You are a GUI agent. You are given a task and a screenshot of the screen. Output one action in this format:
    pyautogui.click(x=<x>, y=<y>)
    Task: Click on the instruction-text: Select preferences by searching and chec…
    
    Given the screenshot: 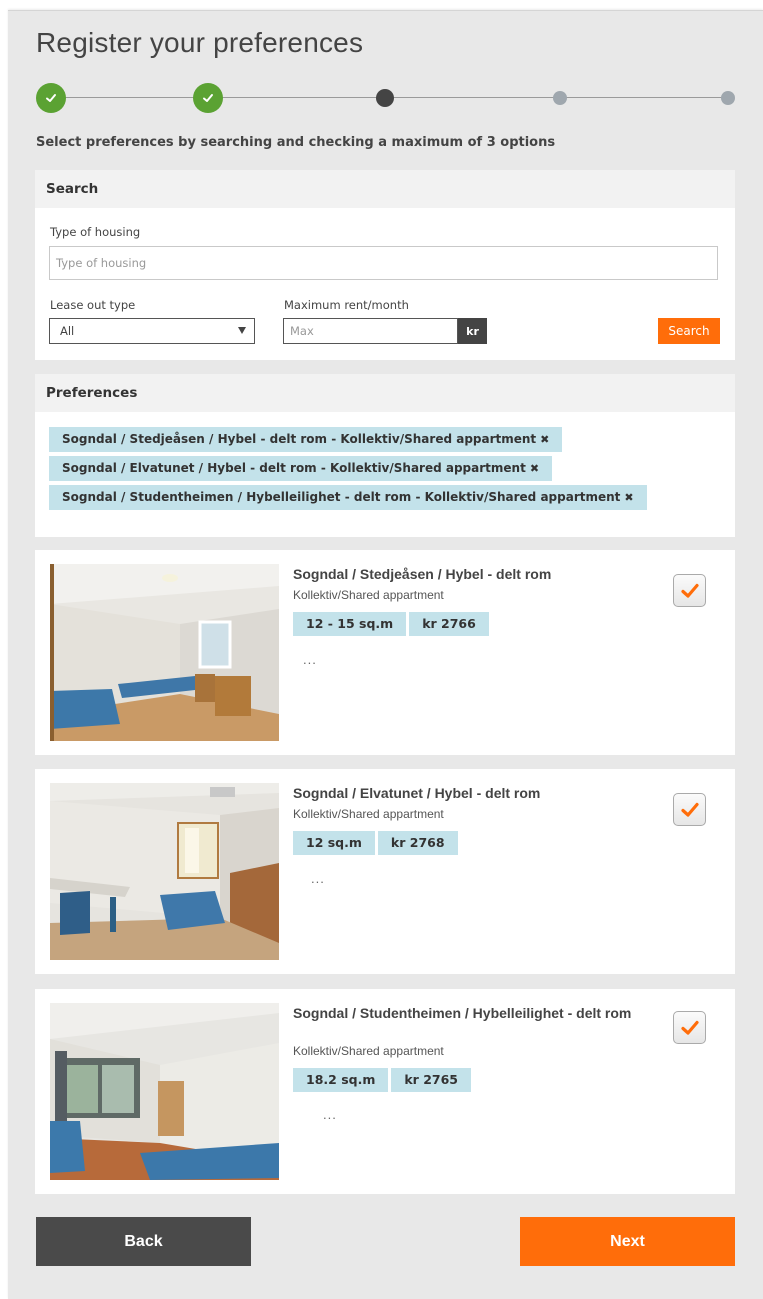 What is the action you would take?
    pyautogui.click(x=296, y=142)
    